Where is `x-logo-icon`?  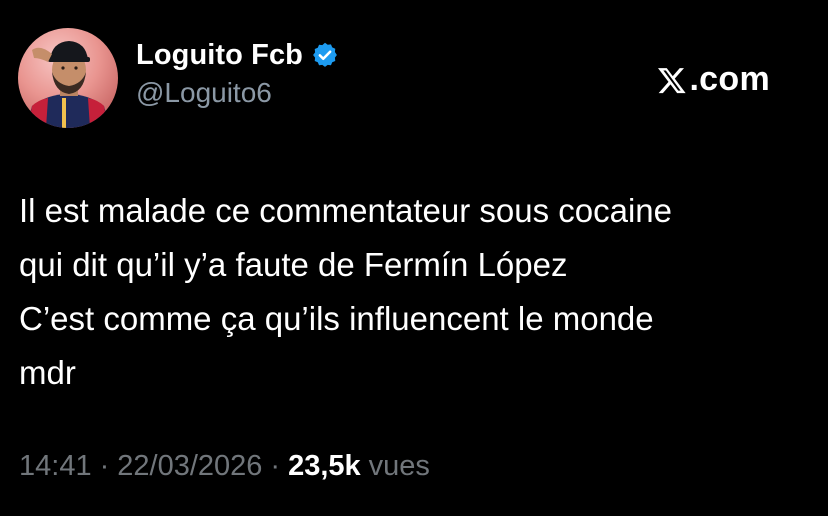 x-logo-icon is located at coordinates (672, 80).